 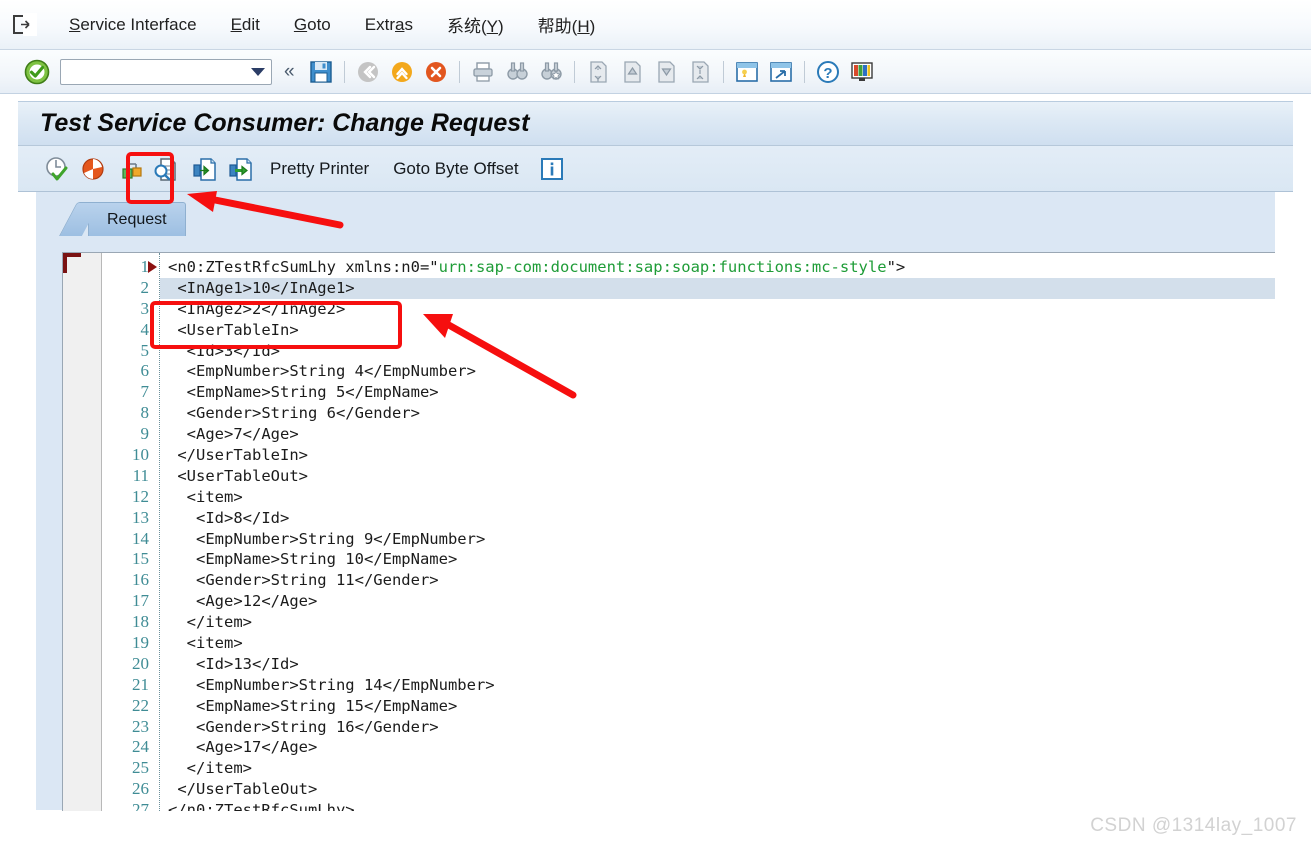 What do you see at coordinates (245, 25) in the screenshot?
I see `menu-item-edit: Edit` at bounding box center [245, 25].